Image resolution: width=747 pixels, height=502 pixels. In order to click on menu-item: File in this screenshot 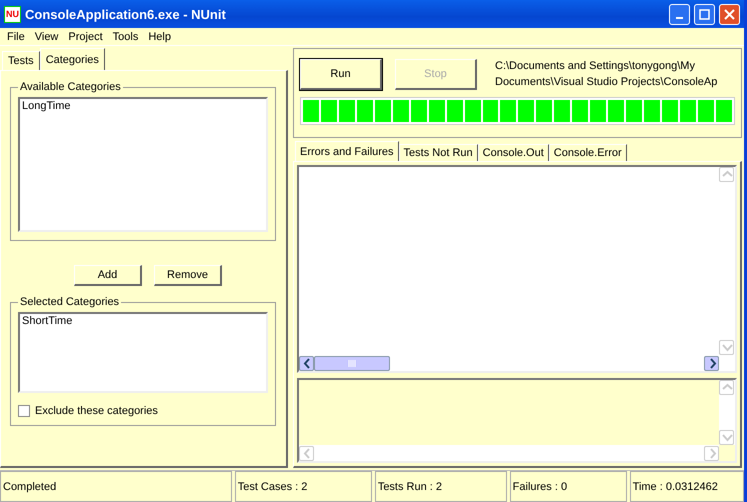, I will do `click(16, 36)`.